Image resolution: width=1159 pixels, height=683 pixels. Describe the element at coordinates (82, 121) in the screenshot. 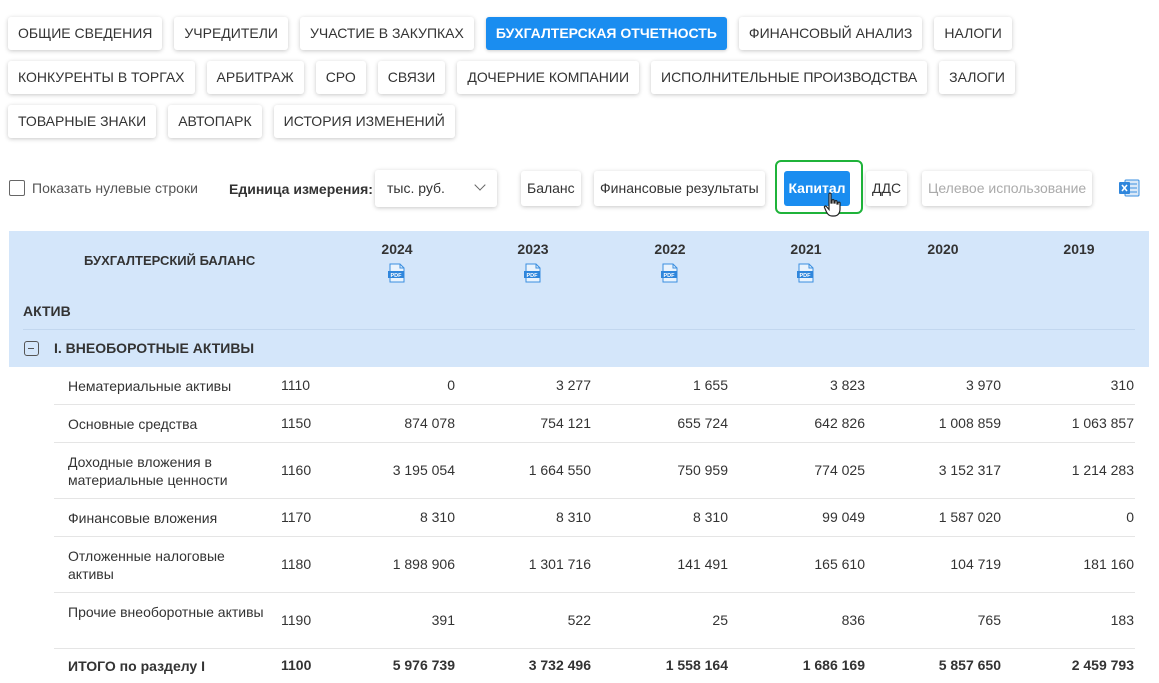

I see `tab-item: ТОВАРНЫЕ ЗНАКИ` at that location.